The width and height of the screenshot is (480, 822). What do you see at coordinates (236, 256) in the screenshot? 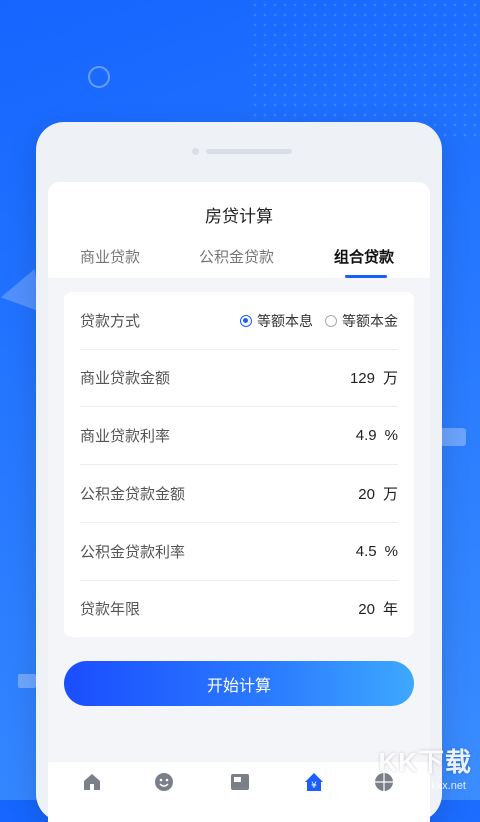
I see `tab-provident-fund-loan: 公积金贷款` at bounding box center [236, 256].